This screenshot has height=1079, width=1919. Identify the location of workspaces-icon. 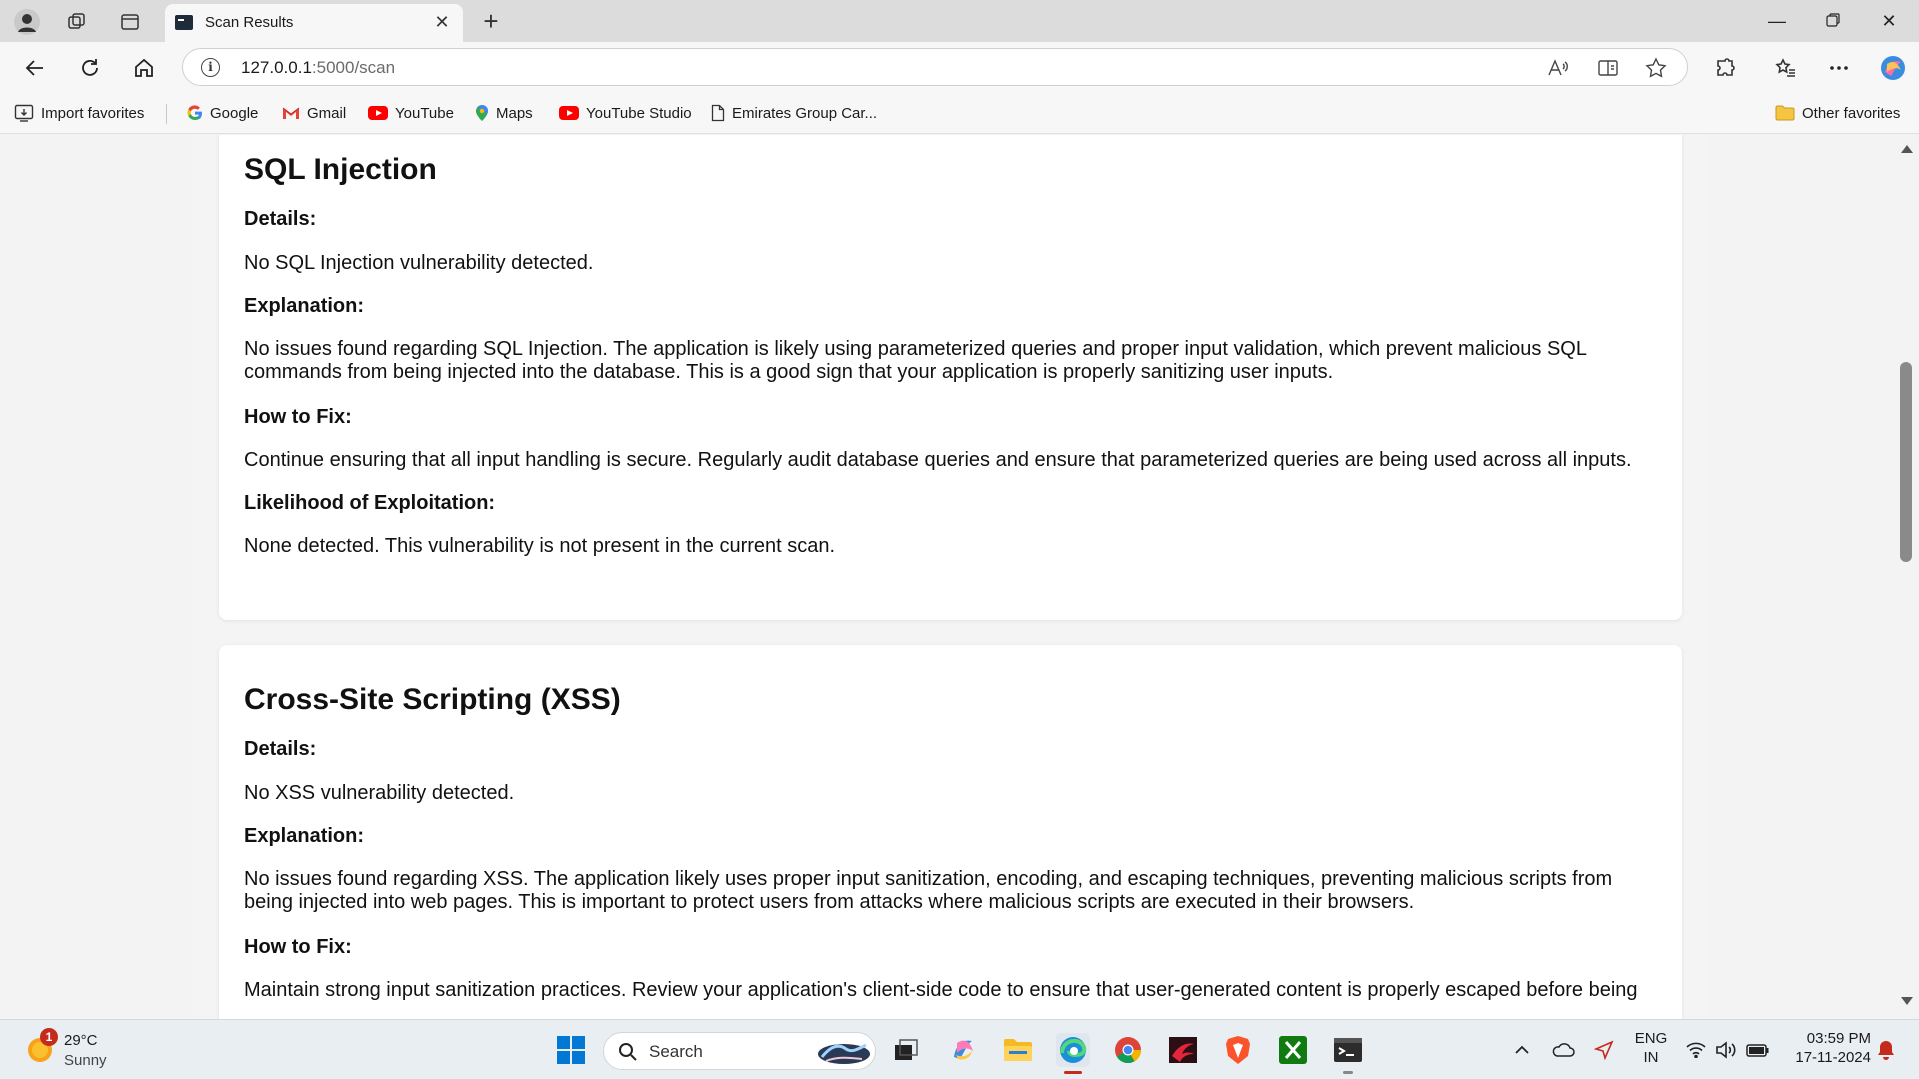
(77, 22).